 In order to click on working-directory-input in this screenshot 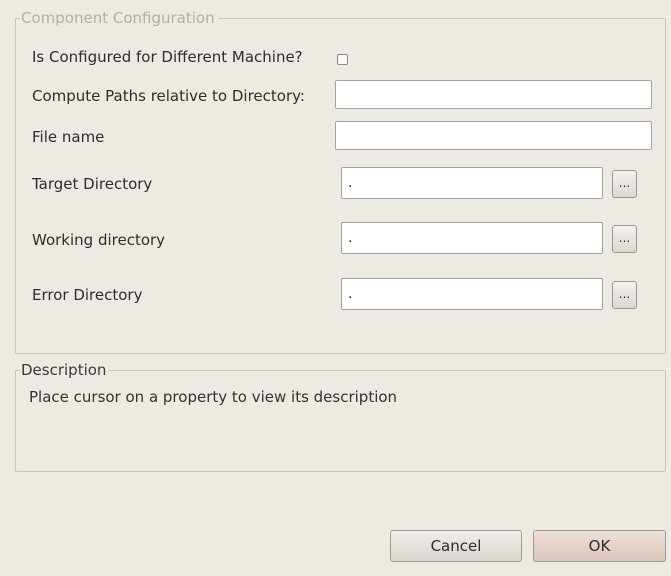, I will do `click(472, 238)`.